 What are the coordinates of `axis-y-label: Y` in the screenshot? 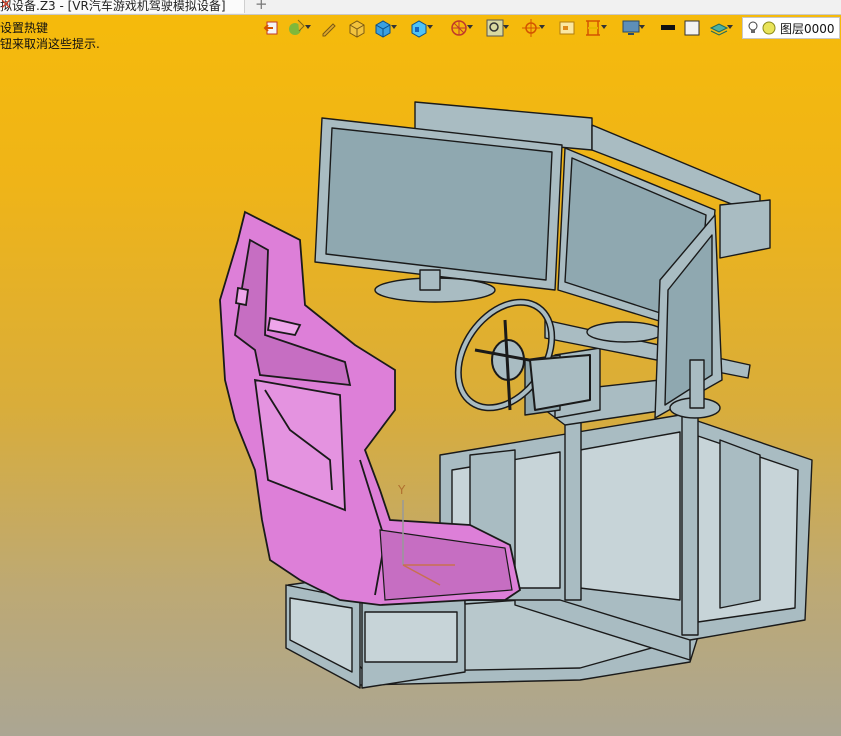 It's located at (401, 490).